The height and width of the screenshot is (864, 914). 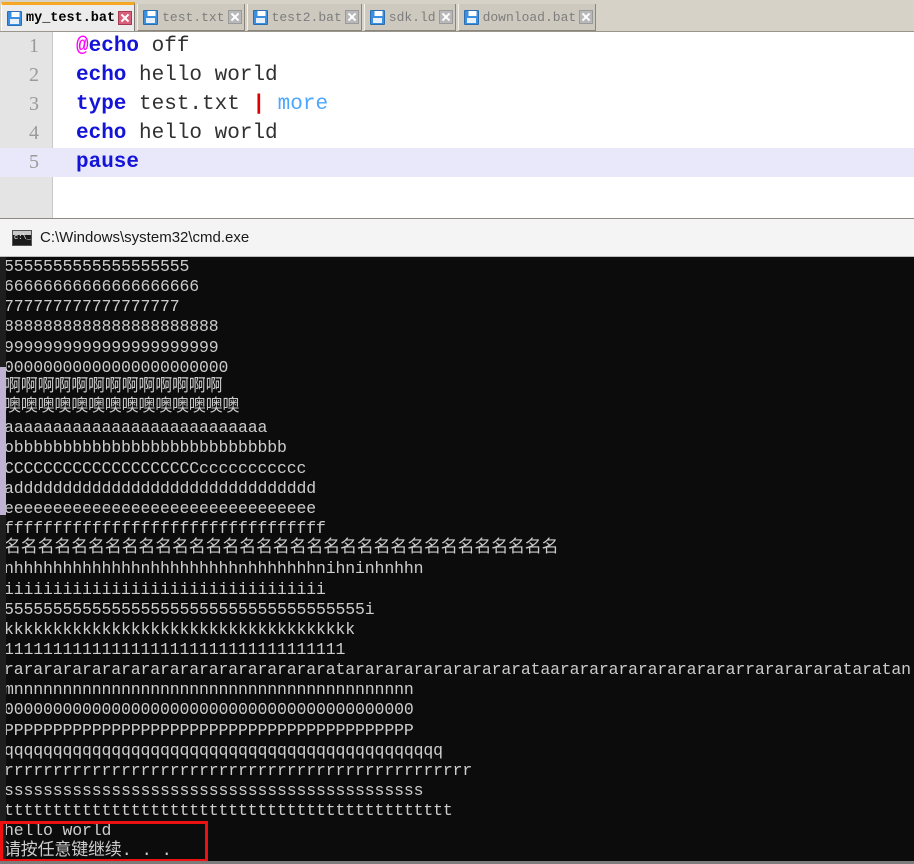 What do you see at coordinates (529, 17) in the screenshot?
I see `tab-label: download.bat` at bounding box center [529, 17].